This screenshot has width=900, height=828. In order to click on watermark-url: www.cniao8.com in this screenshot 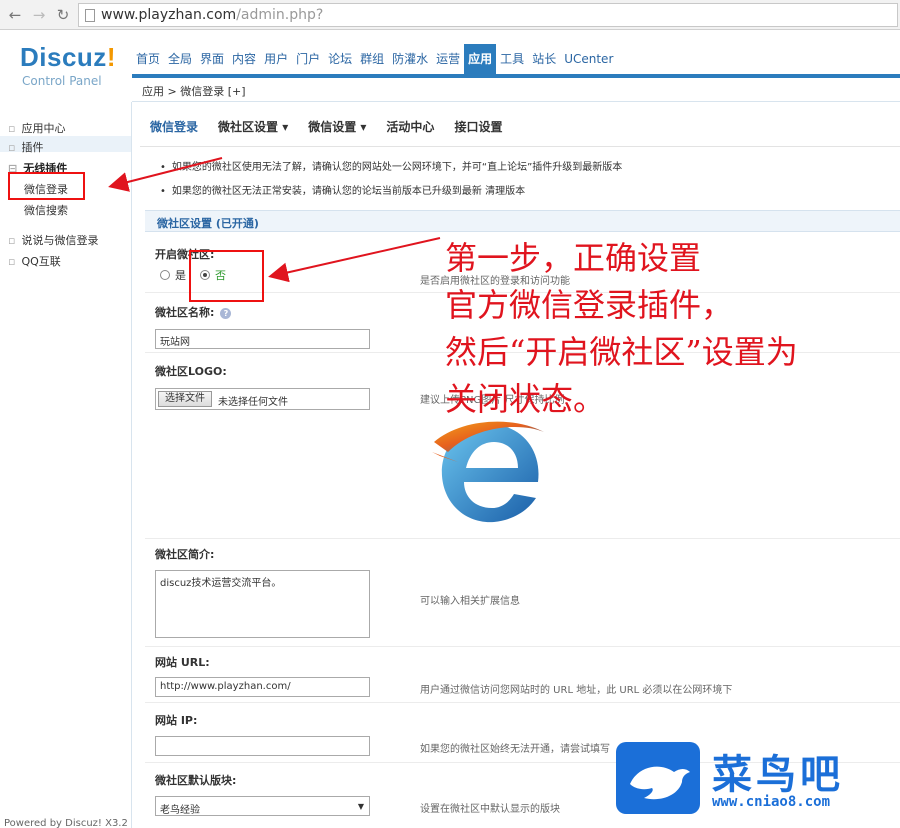, I will do `click(771, 802)`.